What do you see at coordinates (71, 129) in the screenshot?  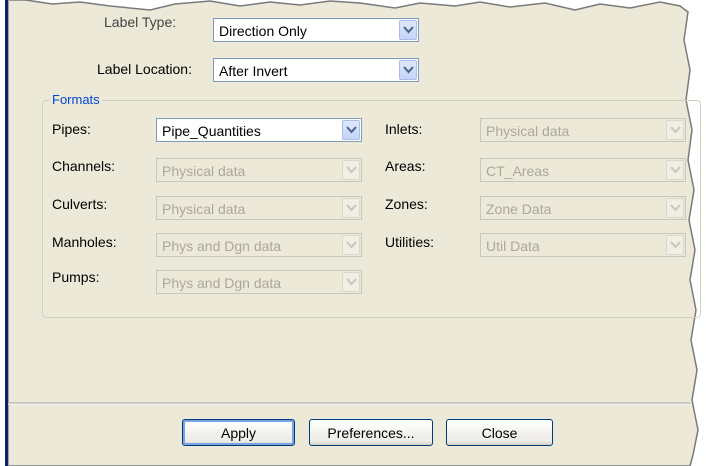 I see `pipes-label: Pipes:` at bounding box center [71, 129].